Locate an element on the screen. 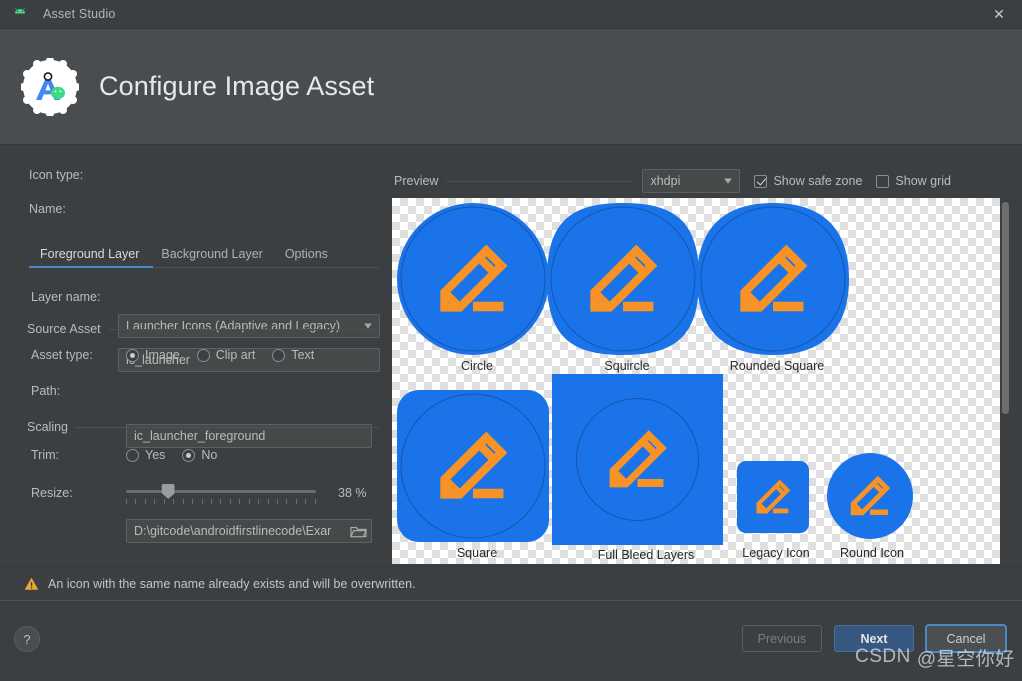 This screenshot has height=681, width=1022. preview-tile-circle: Circle is located at coordinates (477, 289).